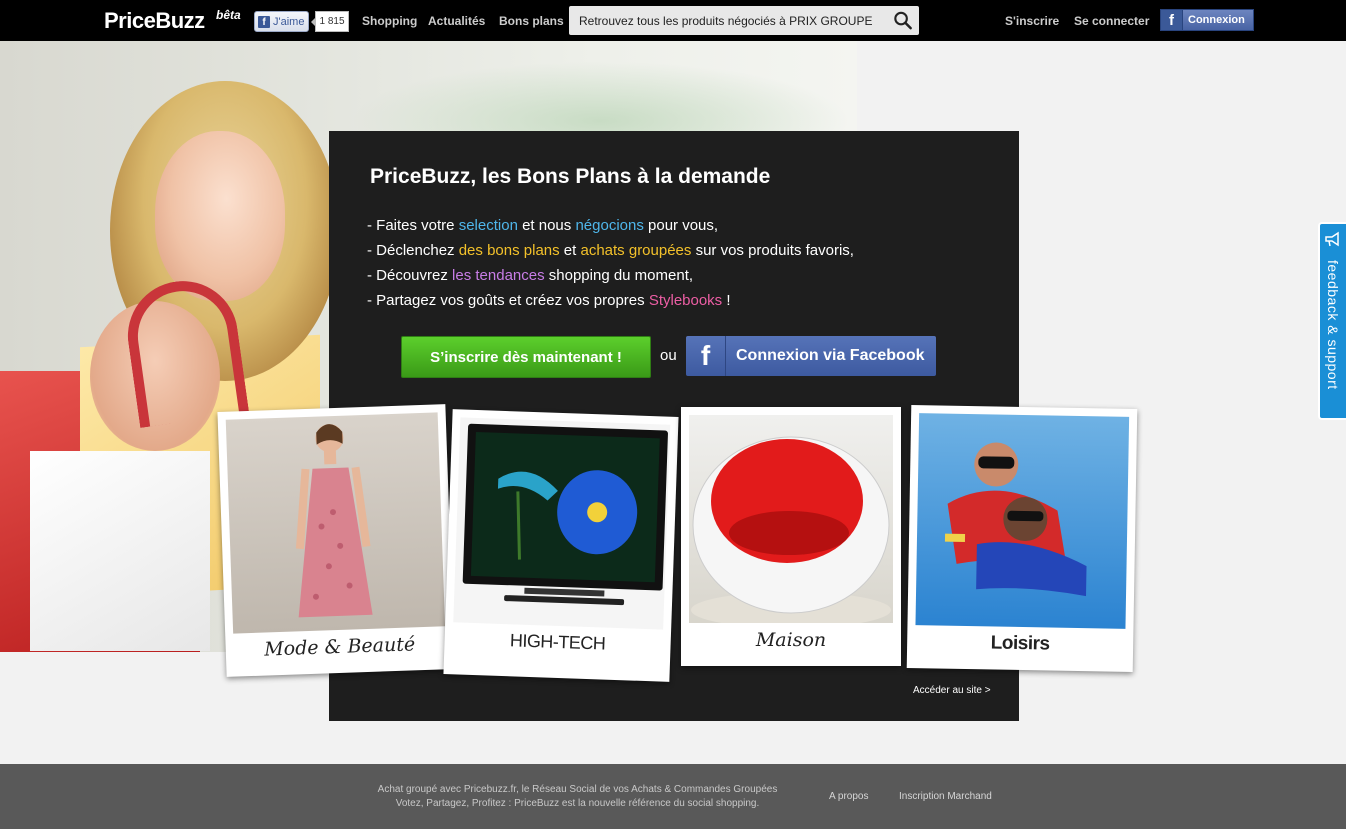 This screenshot has width=1346, height=829. What do you see at coordinates (1333, 325) in the screenshot?
I see `feedback-label: feedback & support` at bounding box center [1333, 325].